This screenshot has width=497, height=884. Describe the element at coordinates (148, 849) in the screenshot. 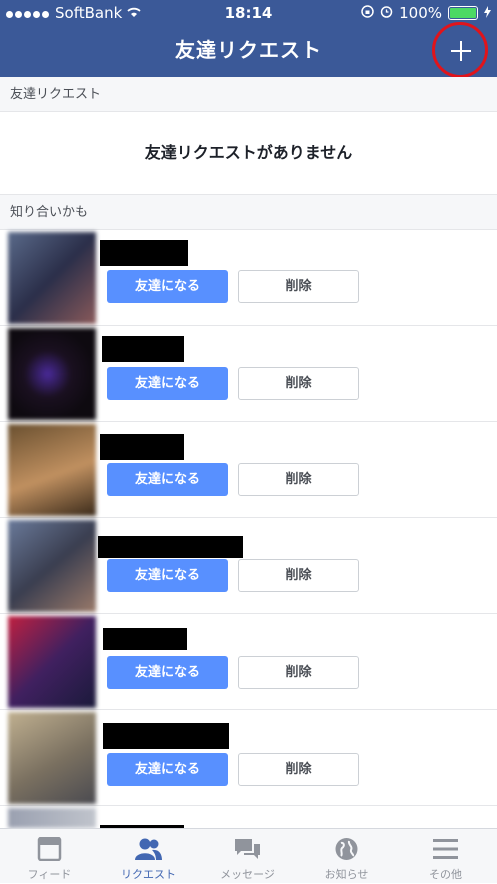

I see `friends-icon` at that location.